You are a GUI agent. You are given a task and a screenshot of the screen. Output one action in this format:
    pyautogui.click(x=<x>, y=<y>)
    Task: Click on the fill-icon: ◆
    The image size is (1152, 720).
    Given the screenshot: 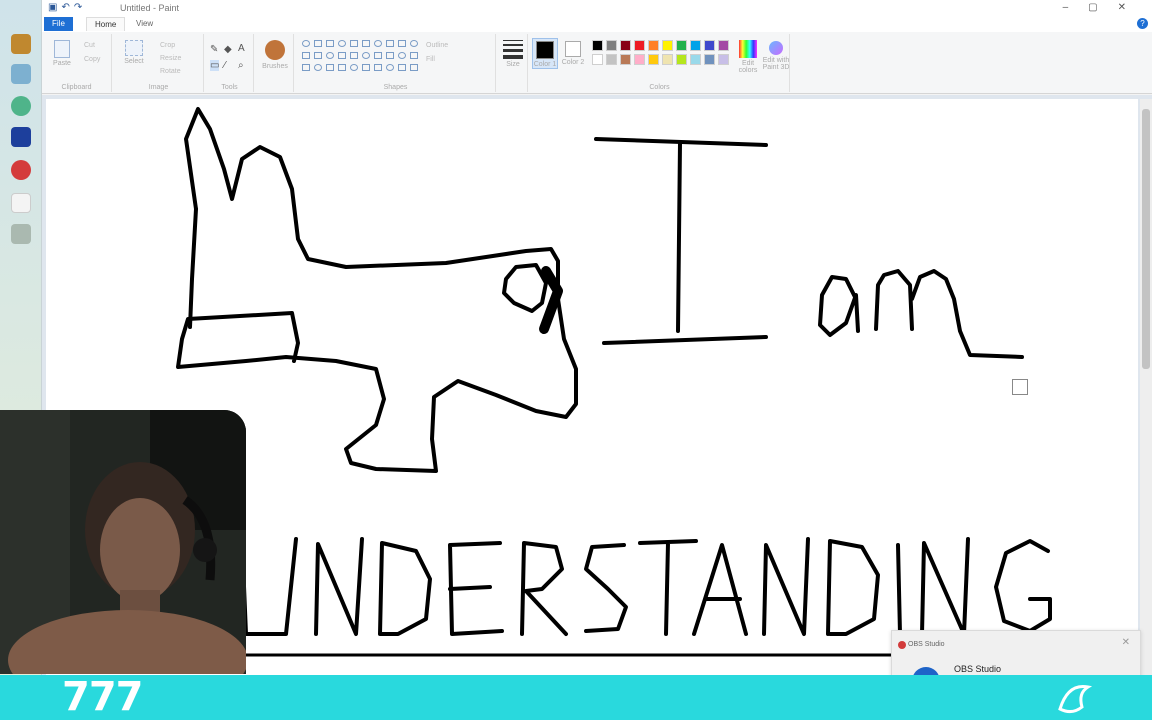 What is the action you would take?
    pyautogui.click(x=228, y=49)
    